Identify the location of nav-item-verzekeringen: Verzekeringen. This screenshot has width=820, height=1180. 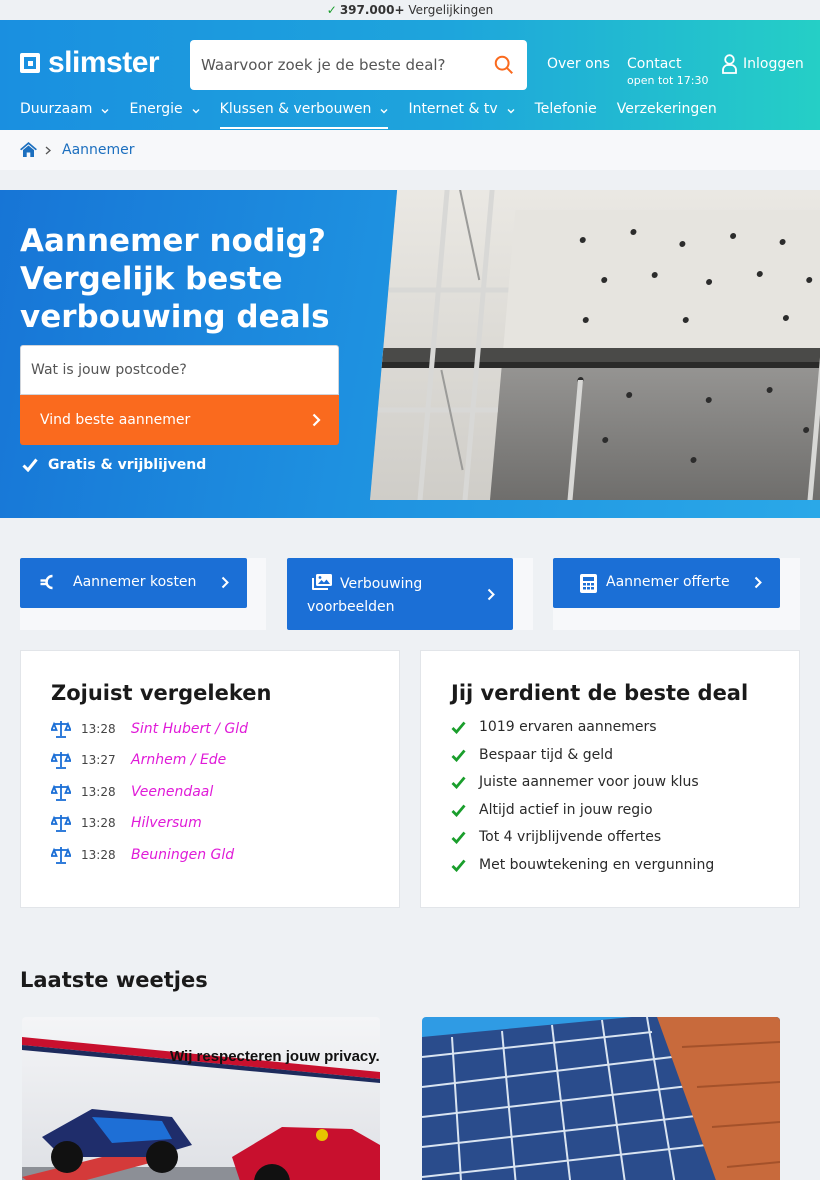
(667, 114).